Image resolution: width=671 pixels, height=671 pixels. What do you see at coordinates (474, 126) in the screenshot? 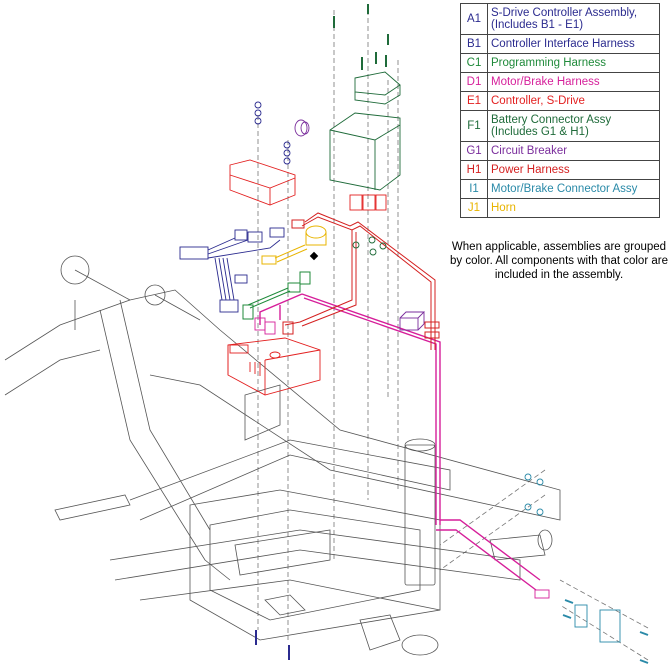
I see `legend-code: F1` at bounding box center [474, 126].